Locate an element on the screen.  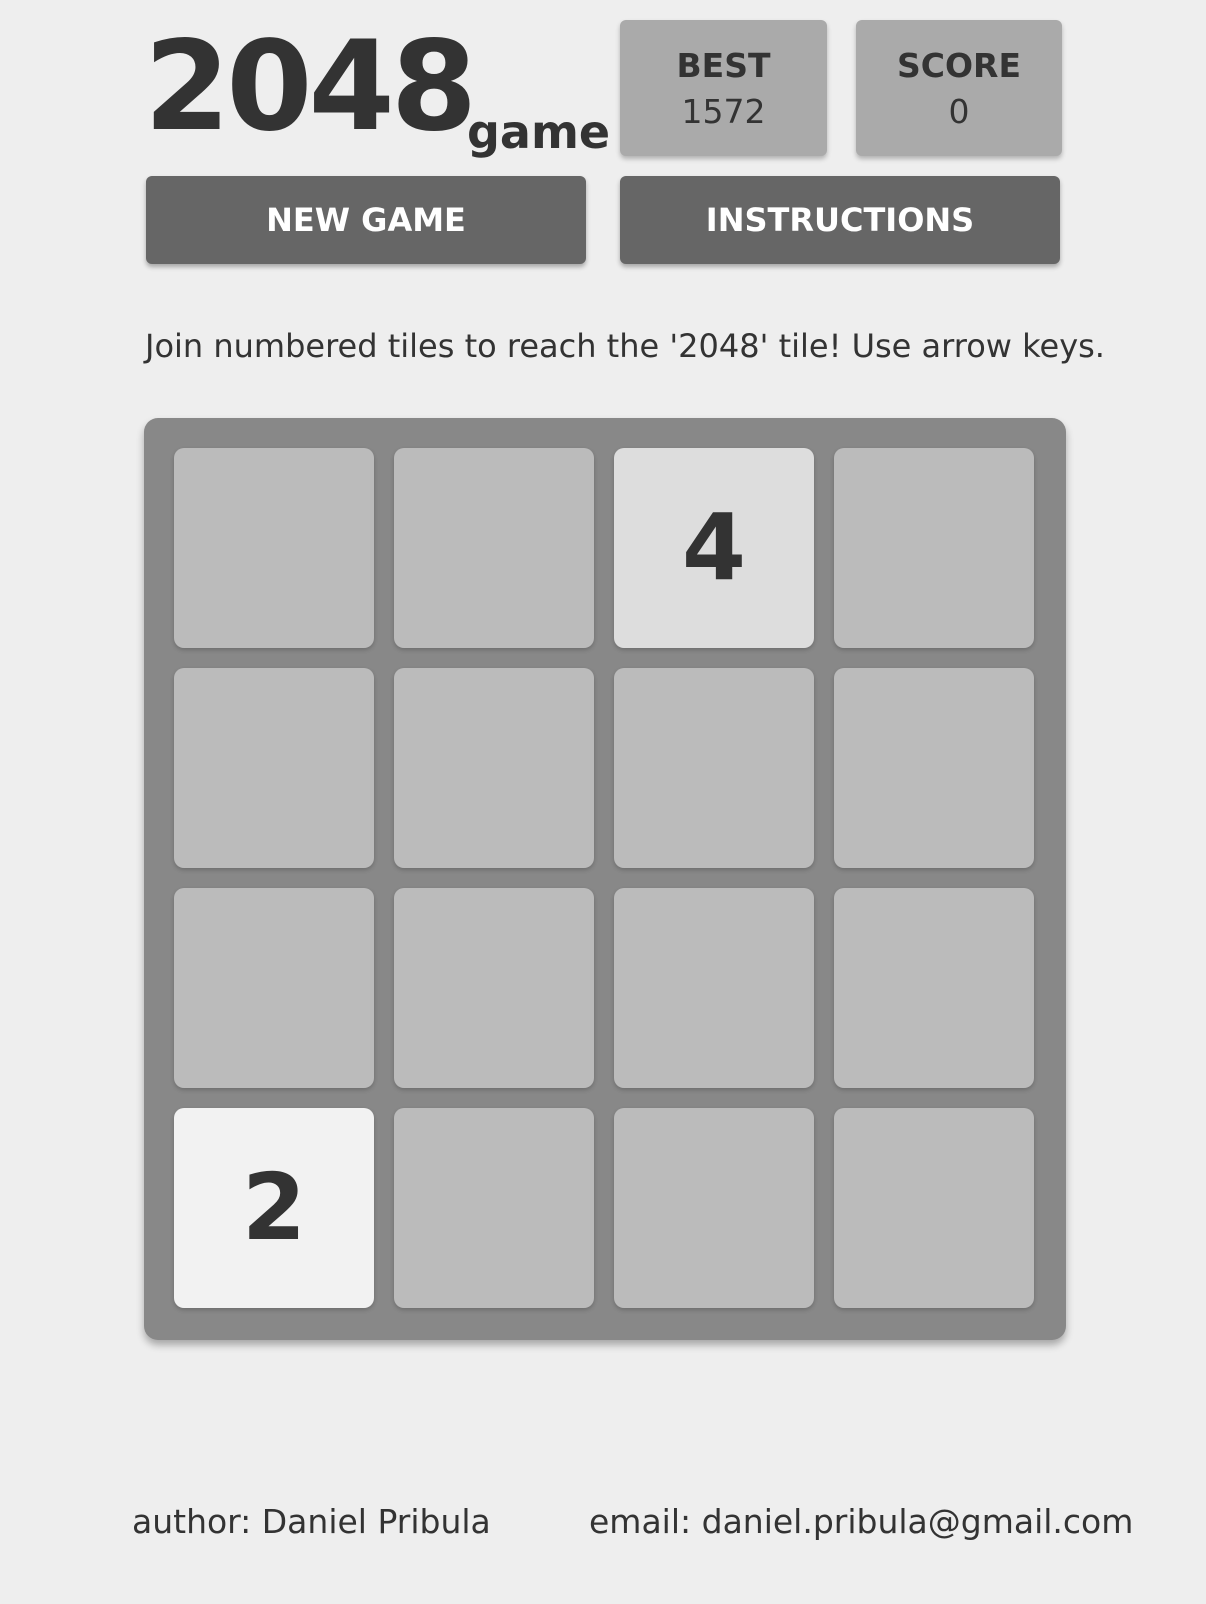
tile: 4 is located at coordinates (714, 548).